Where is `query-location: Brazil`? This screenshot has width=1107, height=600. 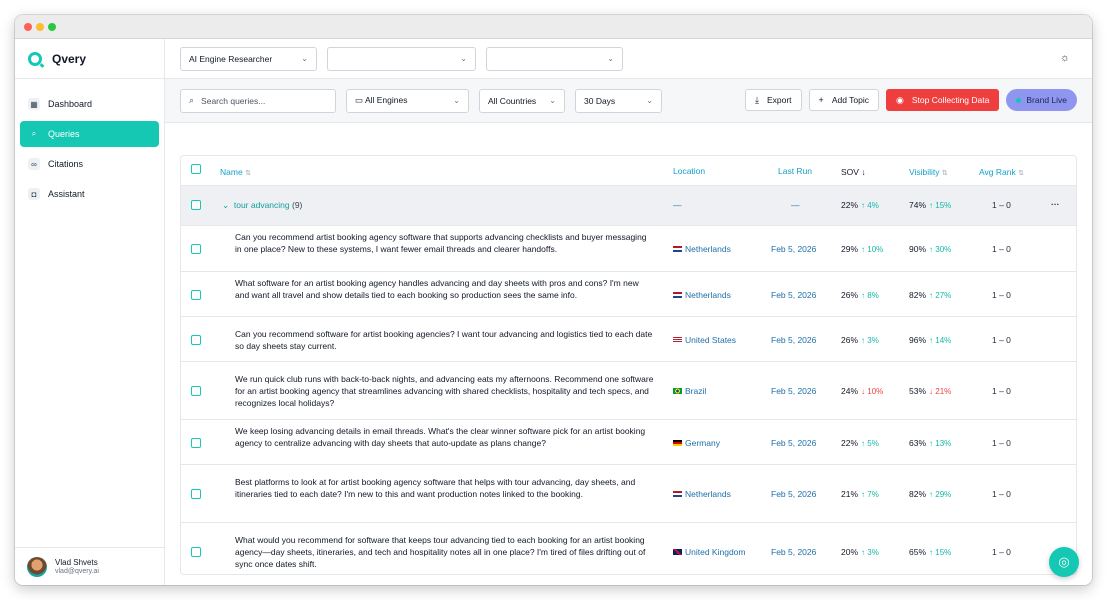
query-location: Brazil is located at coordinates (689, 391).